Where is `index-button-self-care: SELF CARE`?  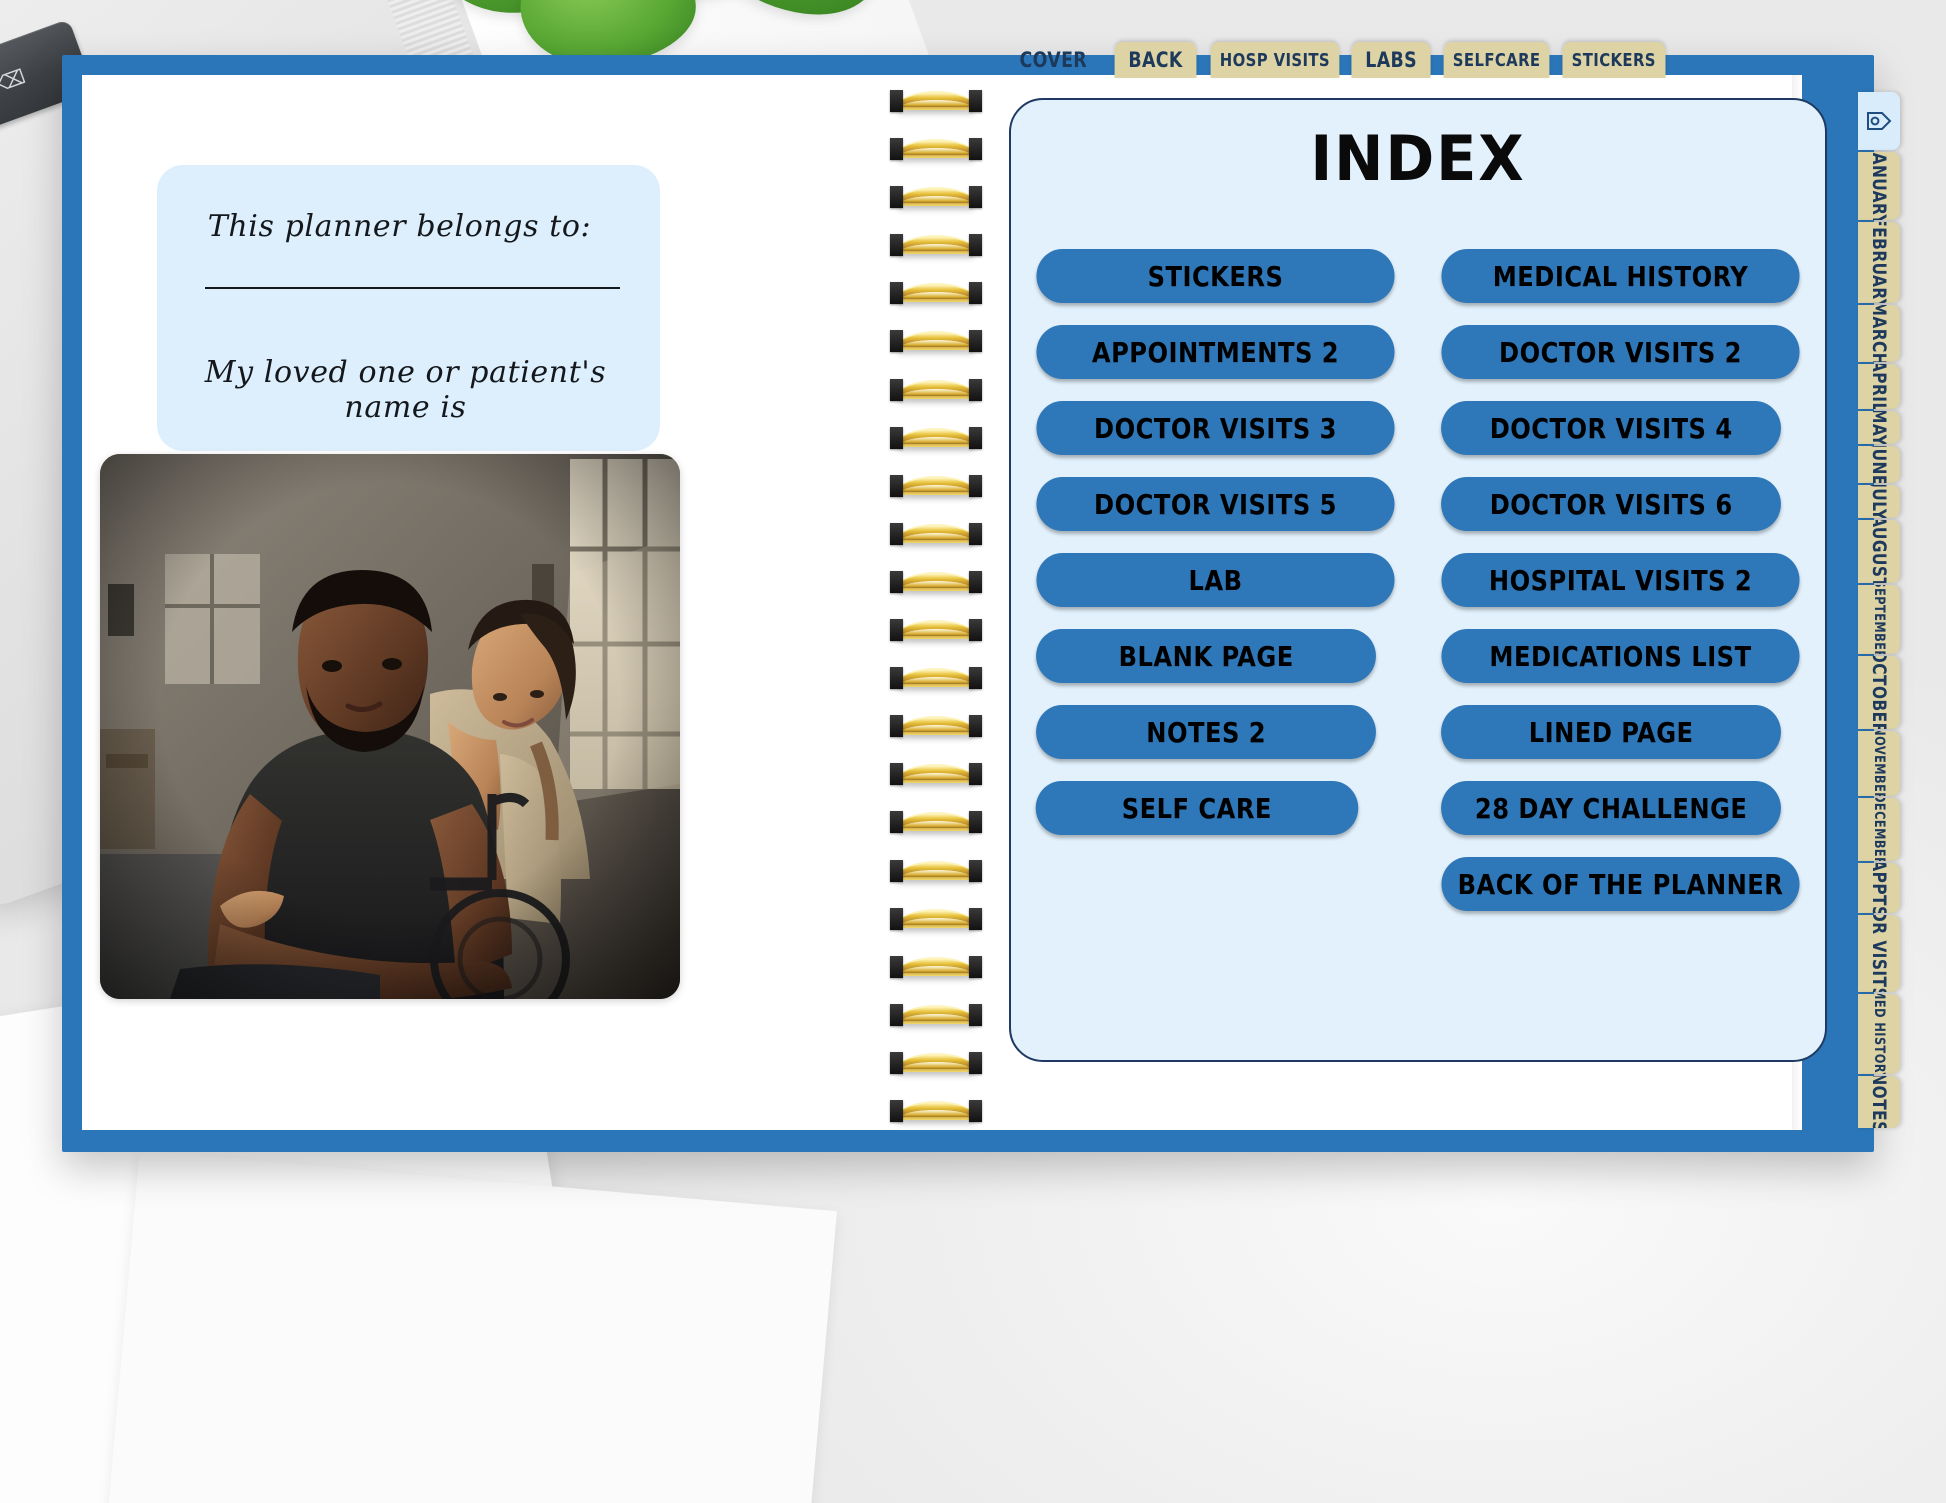
index-button-self-care: SELF CARE is located at coordinates (1196, 808).